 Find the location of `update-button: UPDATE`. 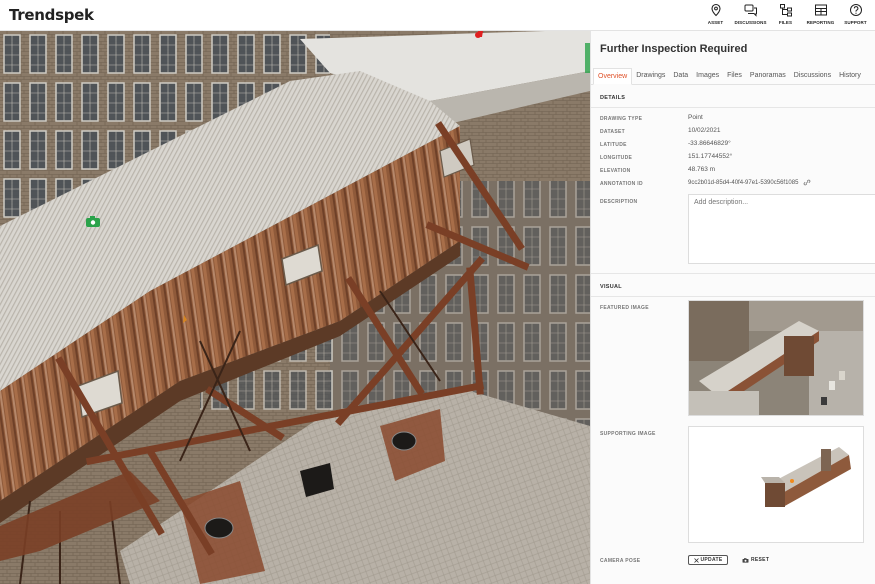

update-button: UPDATE is located at coordinates (708, 560).